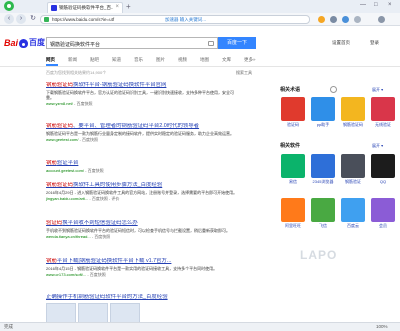 The width and height of the screenshot is (400, 331). Describe the element at coordinates (128, 7) in the screenshot. I see `new-tab-button: +` at that location.